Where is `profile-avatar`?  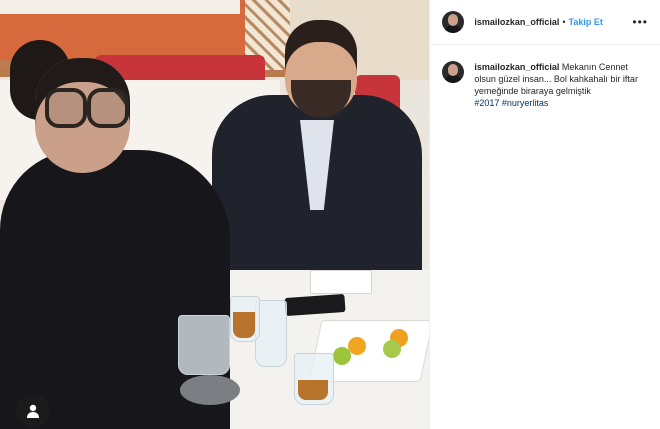
profile-avatar is located at coordinates (453, 22).